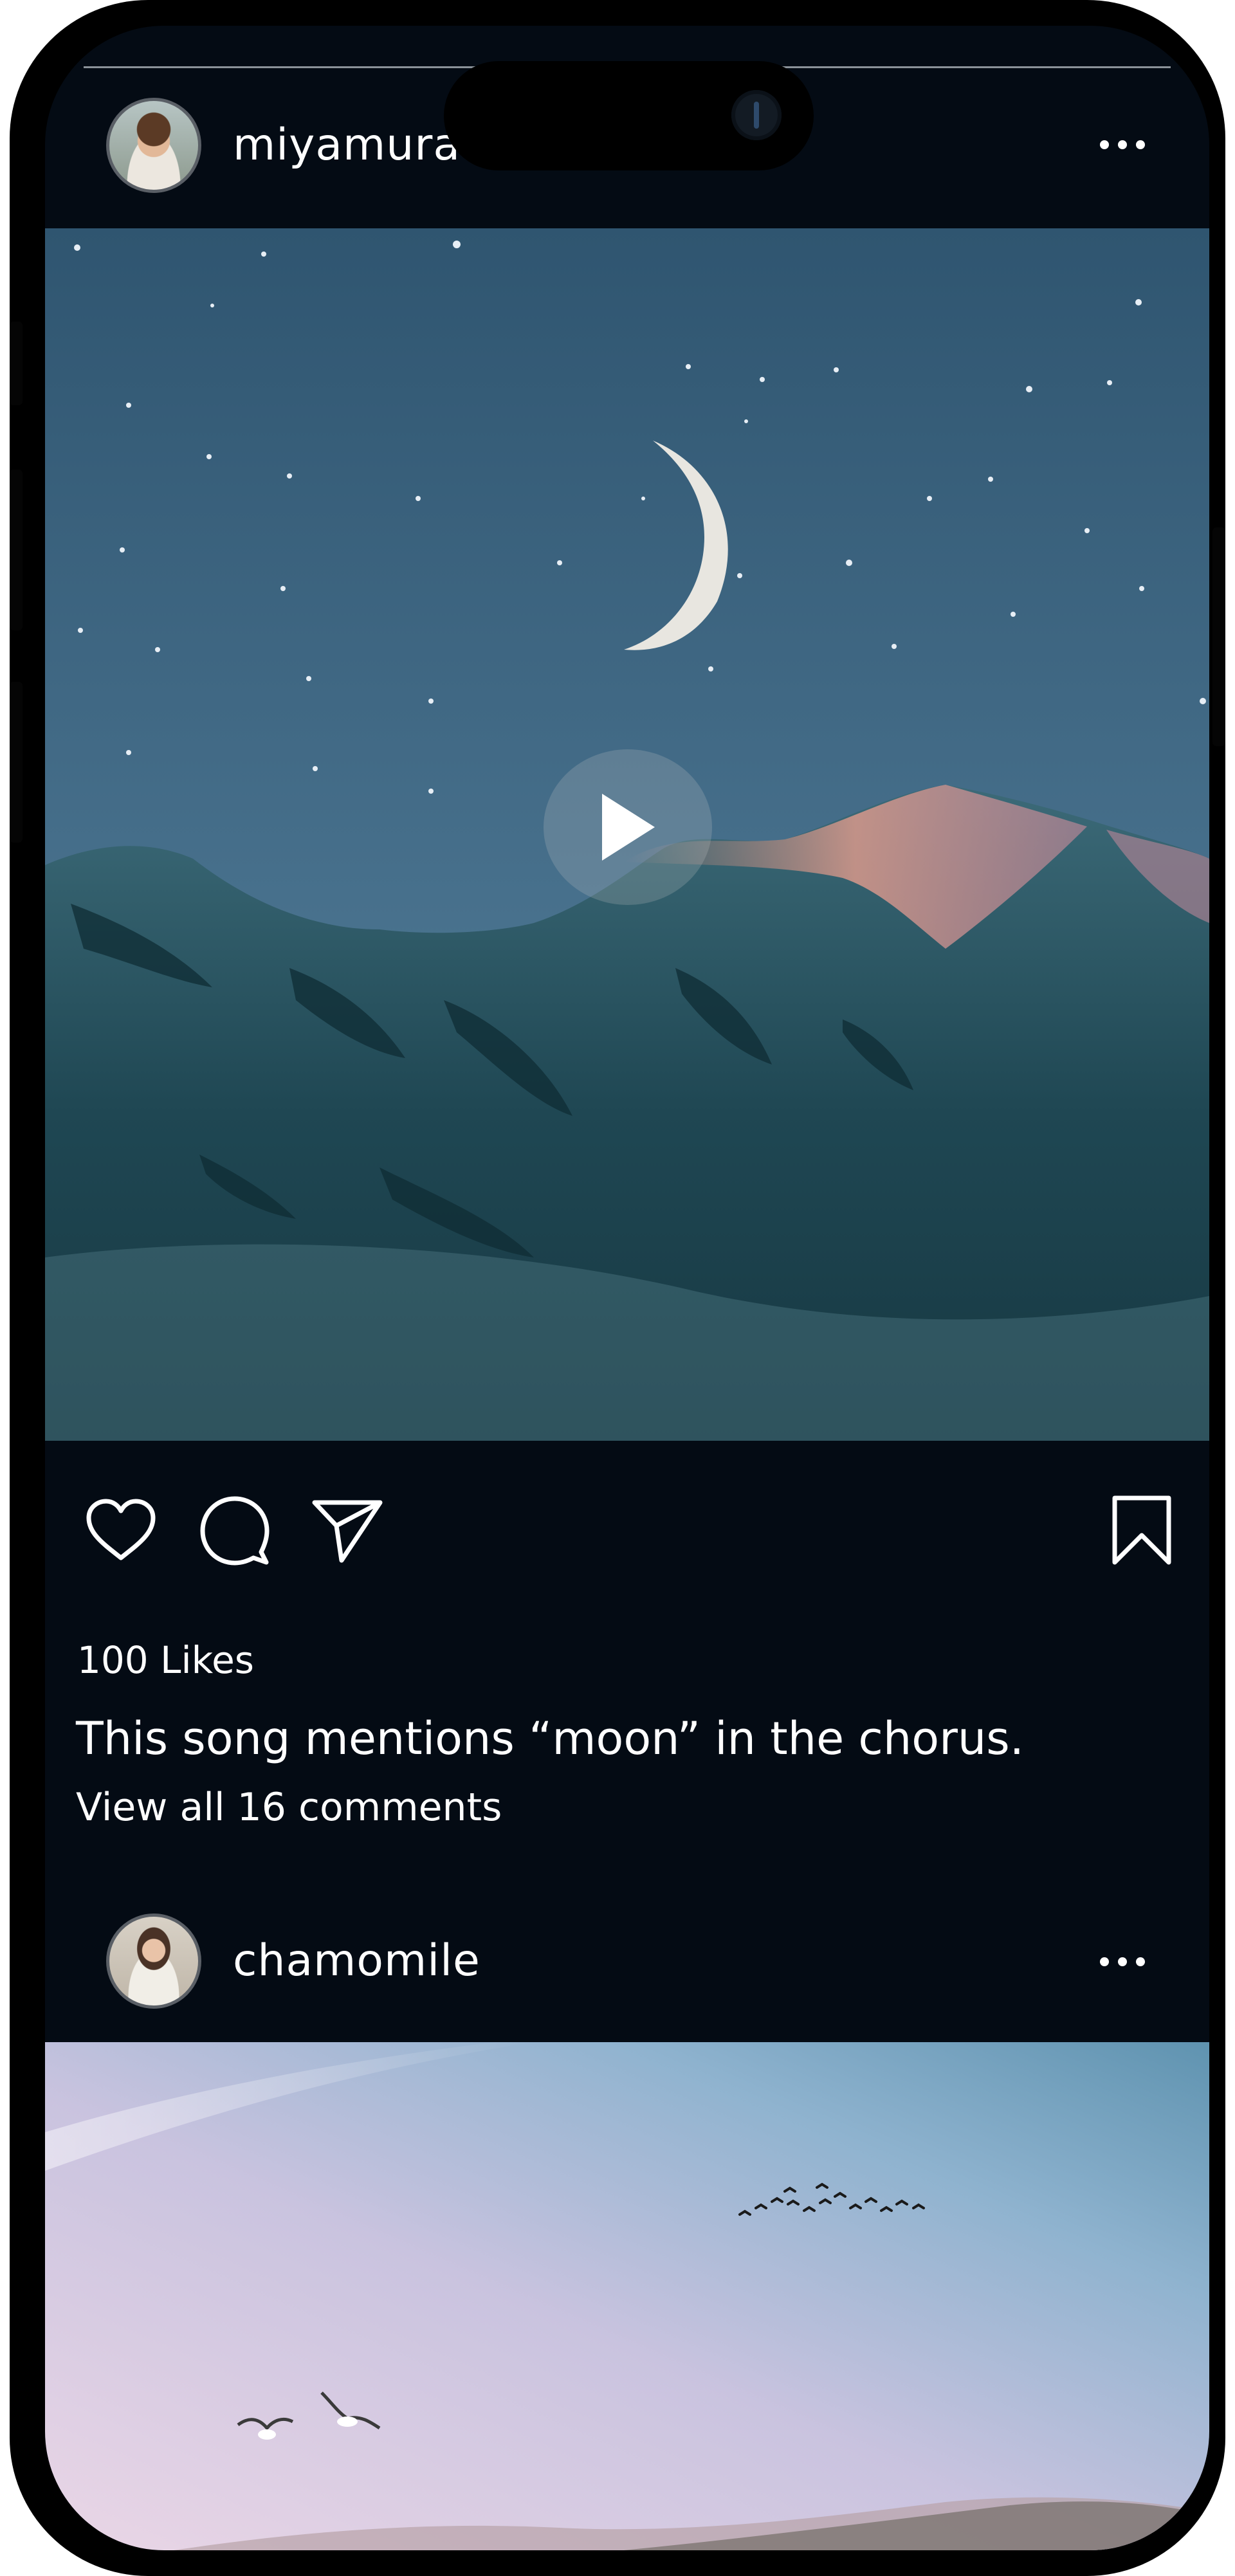 The image size is (1235, 2576). Describe the element at coordinates (16, 762) in the screenshot. I see `volume-down-button` at that location.